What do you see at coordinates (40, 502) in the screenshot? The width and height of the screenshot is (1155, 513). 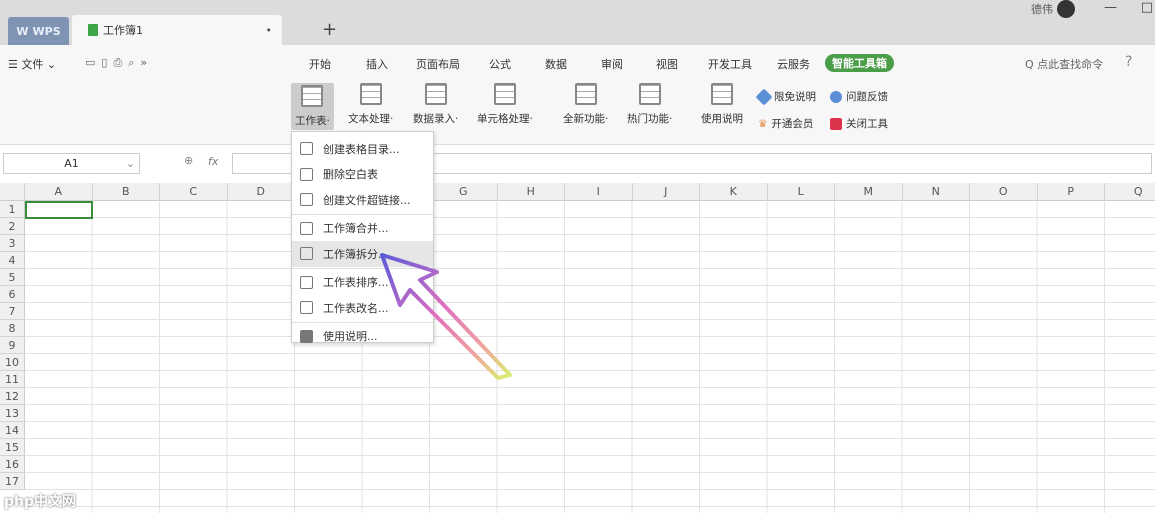 I see `watermark: php中文网` at bounding box center [40, 502].